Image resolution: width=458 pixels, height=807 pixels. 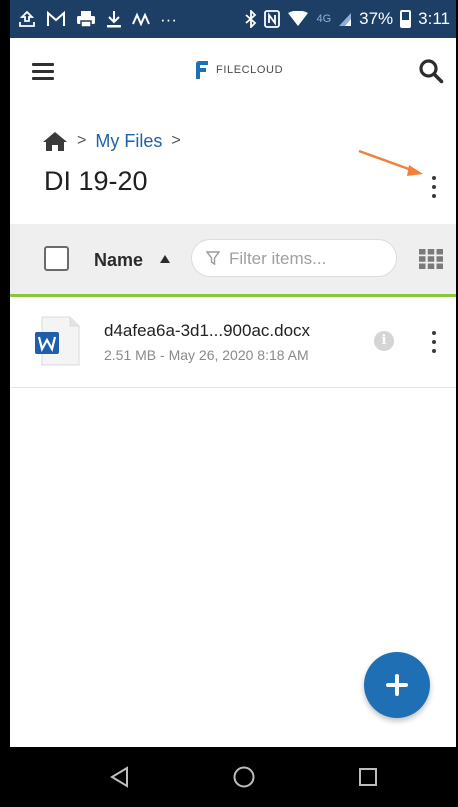 I want to click on file-meta: 2.51 MB - May 26, 2020 8:18 AM, so click(x=206, y=355).